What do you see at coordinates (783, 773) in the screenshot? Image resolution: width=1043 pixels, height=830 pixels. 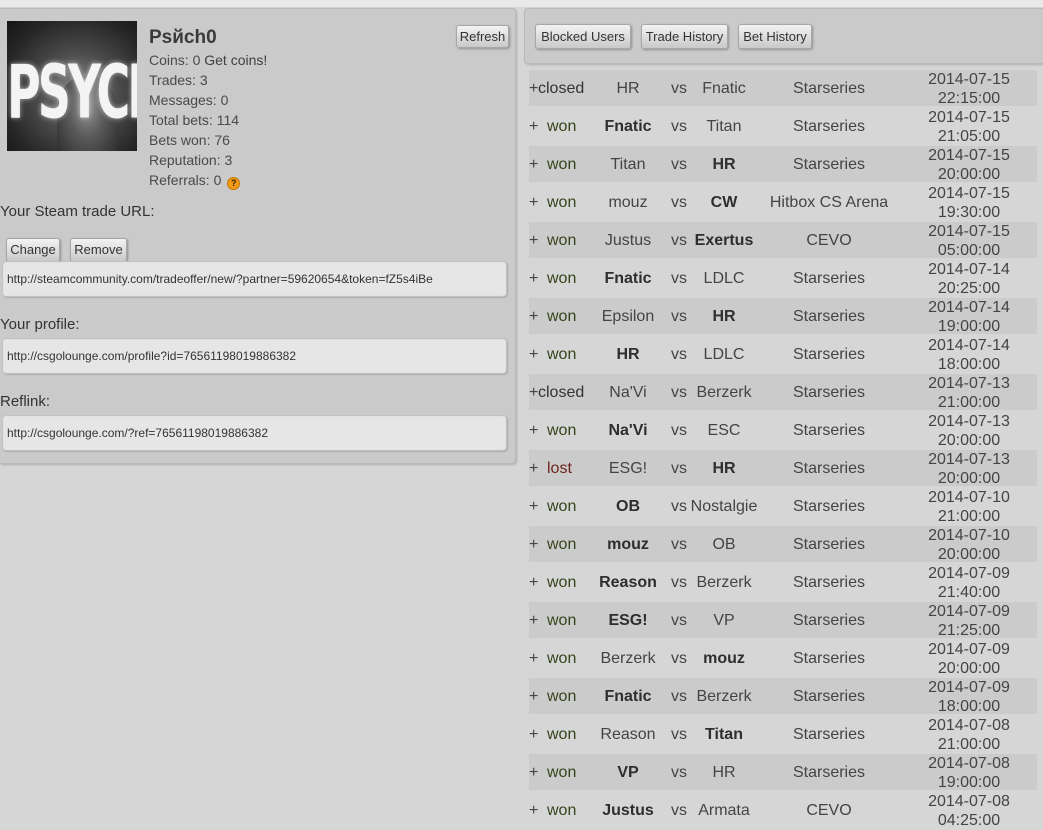 I see `table-row: + won VP vs HR Starseries 2014-07-08 19:00:00` at bounding box center [783, 773].